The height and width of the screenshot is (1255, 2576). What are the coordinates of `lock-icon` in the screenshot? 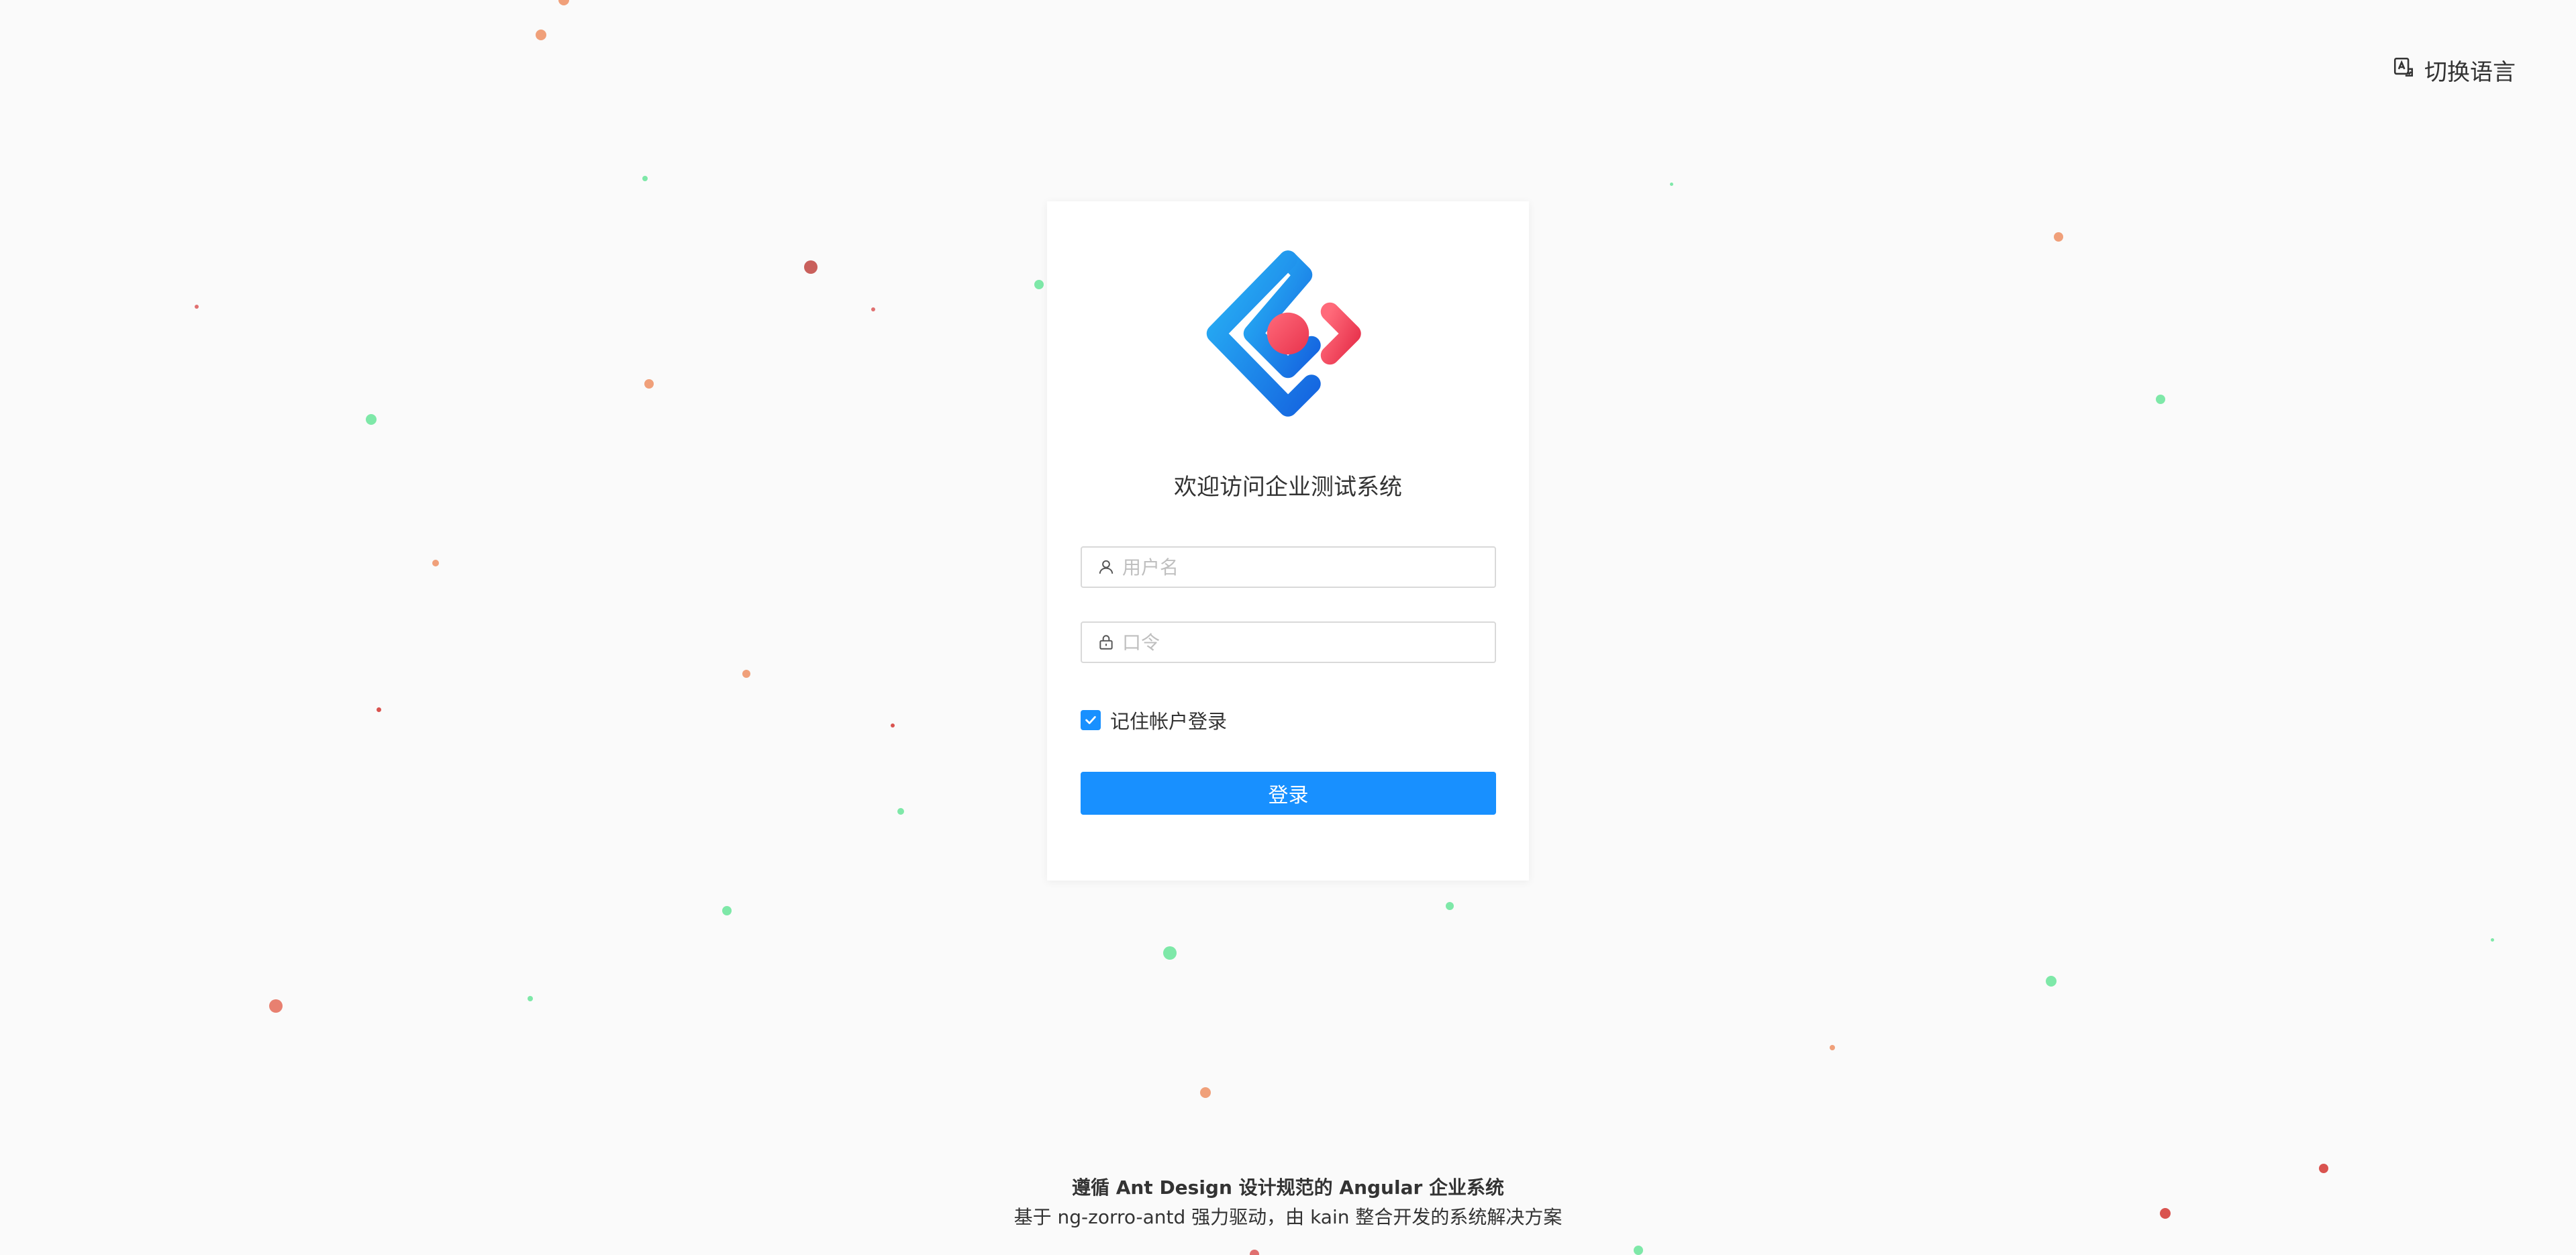 It's located at (1106, 642).